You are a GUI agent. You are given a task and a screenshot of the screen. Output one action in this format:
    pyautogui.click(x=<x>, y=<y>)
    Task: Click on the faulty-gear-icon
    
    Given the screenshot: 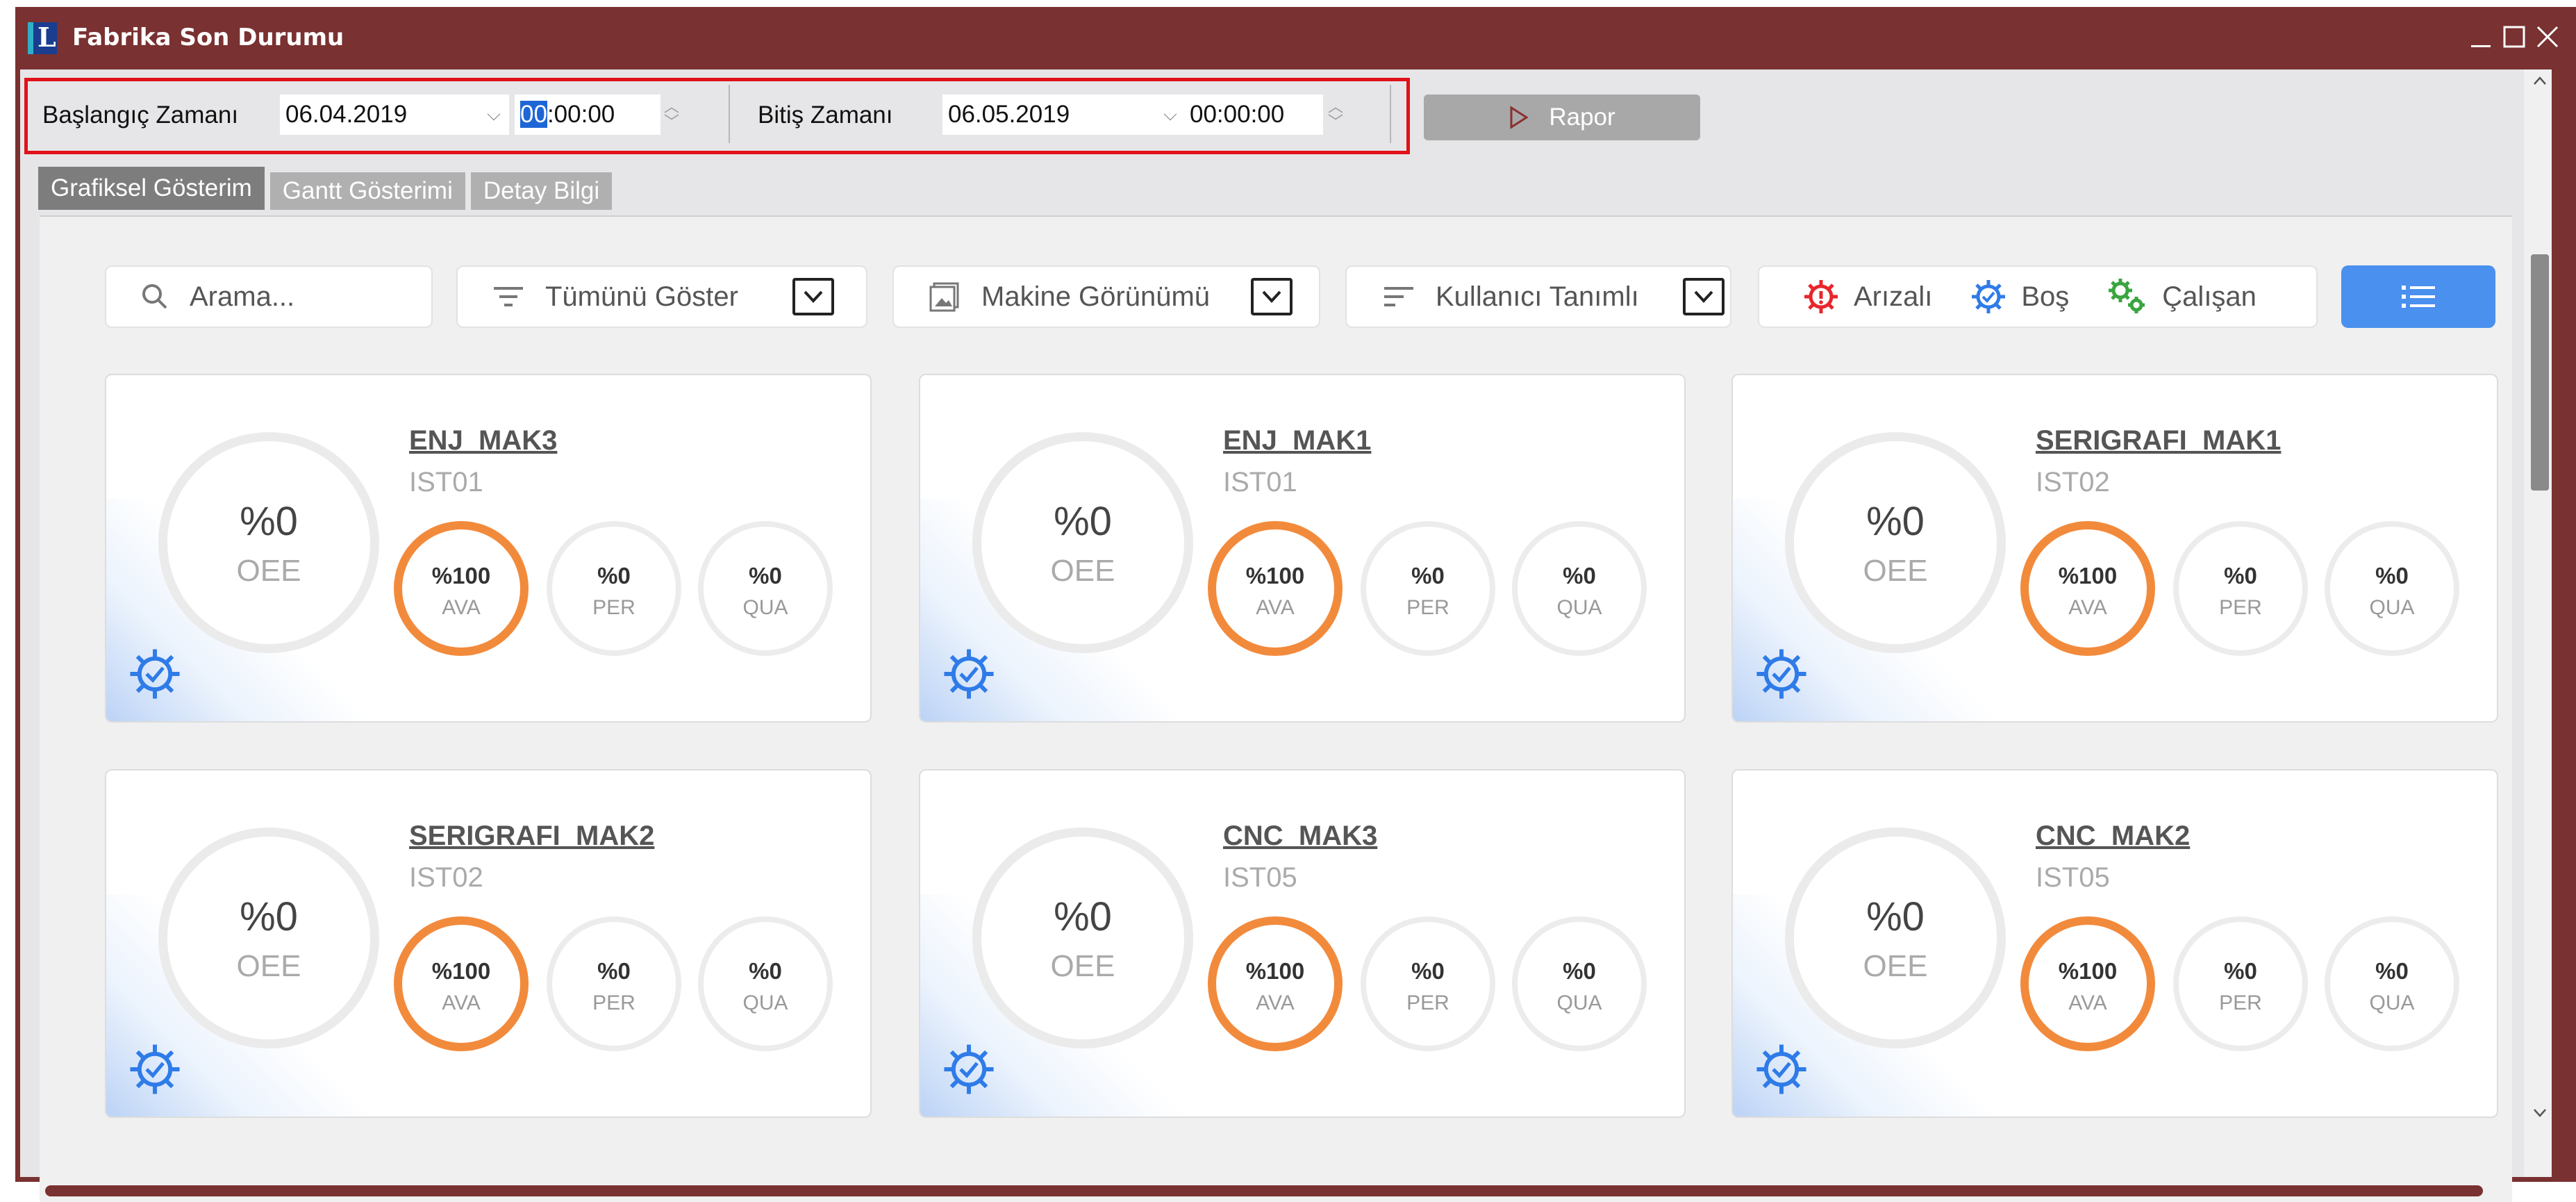 What is the action you would take?
    pyautogui.click(x=1821, y=297)
    